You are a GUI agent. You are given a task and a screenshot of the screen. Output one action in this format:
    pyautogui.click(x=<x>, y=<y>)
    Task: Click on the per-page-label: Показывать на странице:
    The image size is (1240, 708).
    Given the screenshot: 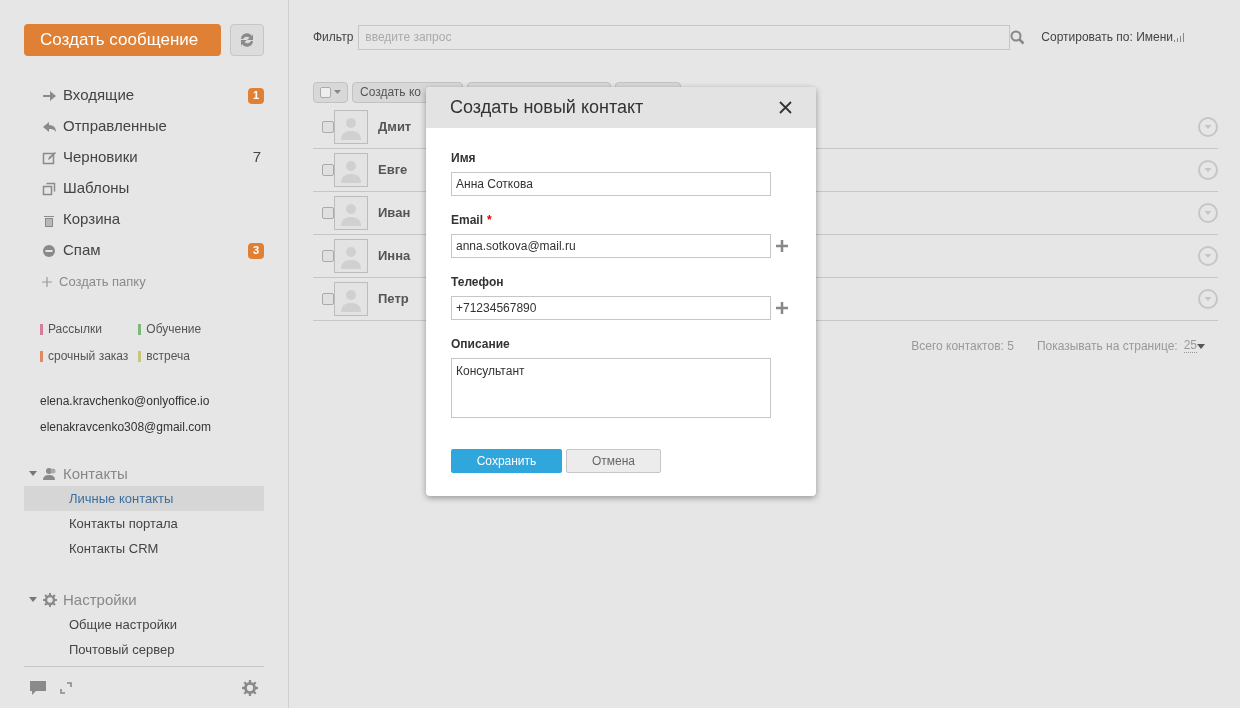 What is the action you would take?
    pyautogui.click(x=1107, y=346)
    